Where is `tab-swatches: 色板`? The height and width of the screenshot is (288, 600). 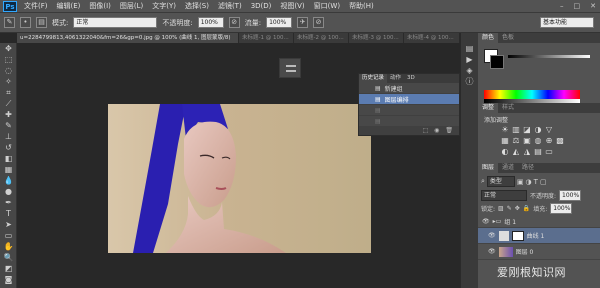 tab-swatches: 色板 is located at coordinates (508, 38).